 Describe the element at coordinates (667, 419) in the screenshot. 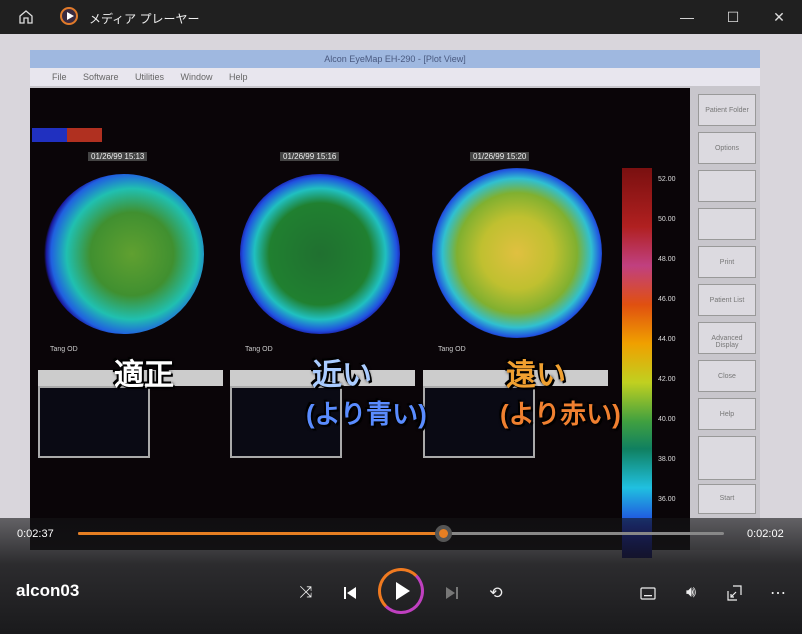

I see `scale-value: 40.00` at that location.